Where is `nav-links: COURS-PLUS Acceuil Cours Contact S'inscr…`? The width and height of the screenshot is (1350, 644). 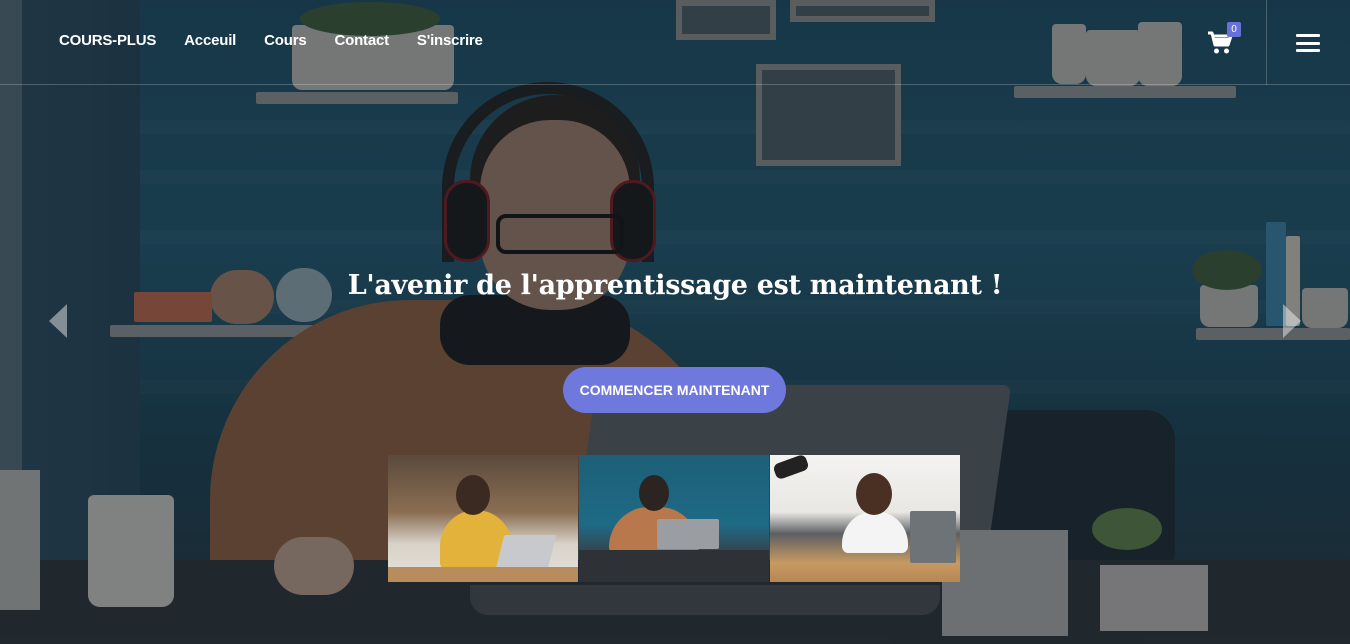
nav-links: COURS-PLUS Acceuil Cours Contact S'inscr… is located at coordinates (271, 40).